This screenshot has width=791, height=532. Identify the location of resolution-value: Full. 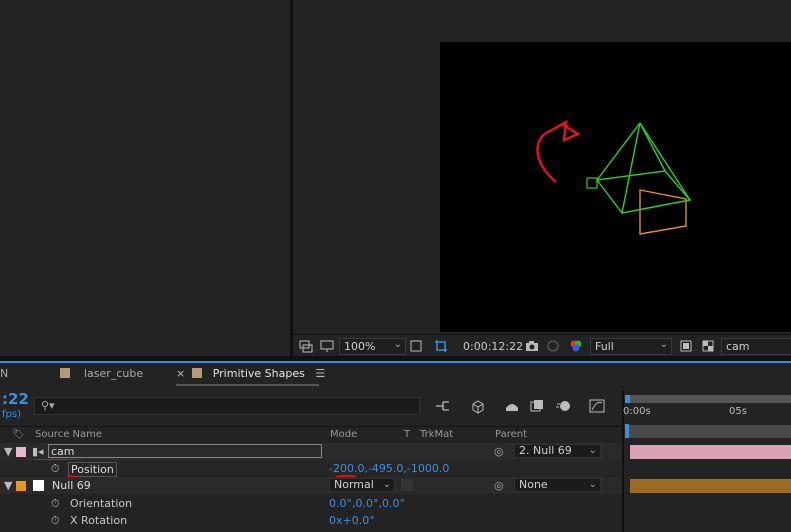
(604, 346).